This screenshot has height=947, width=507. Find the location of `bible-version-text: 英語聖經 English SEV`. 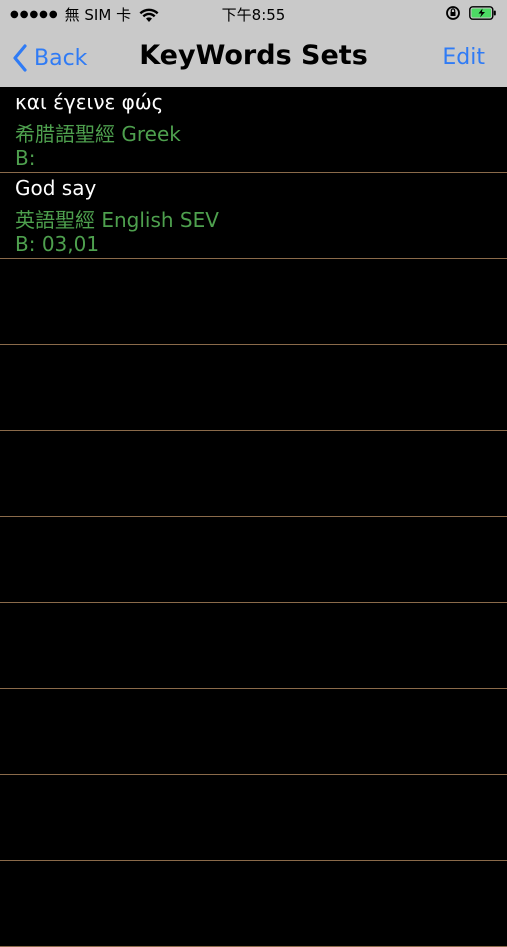

bible-version-text: 英語聖經 English SEV is located at coordinates (117, 220).